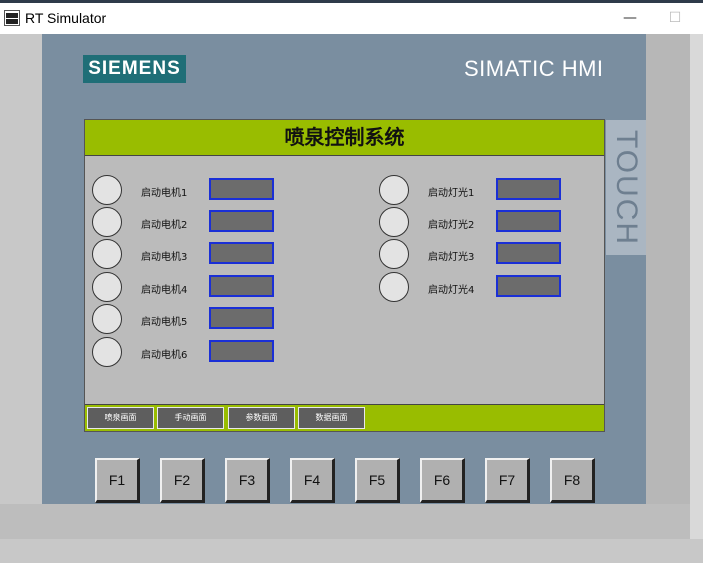  I want to click on f3-key: F3, so click(247, 480).